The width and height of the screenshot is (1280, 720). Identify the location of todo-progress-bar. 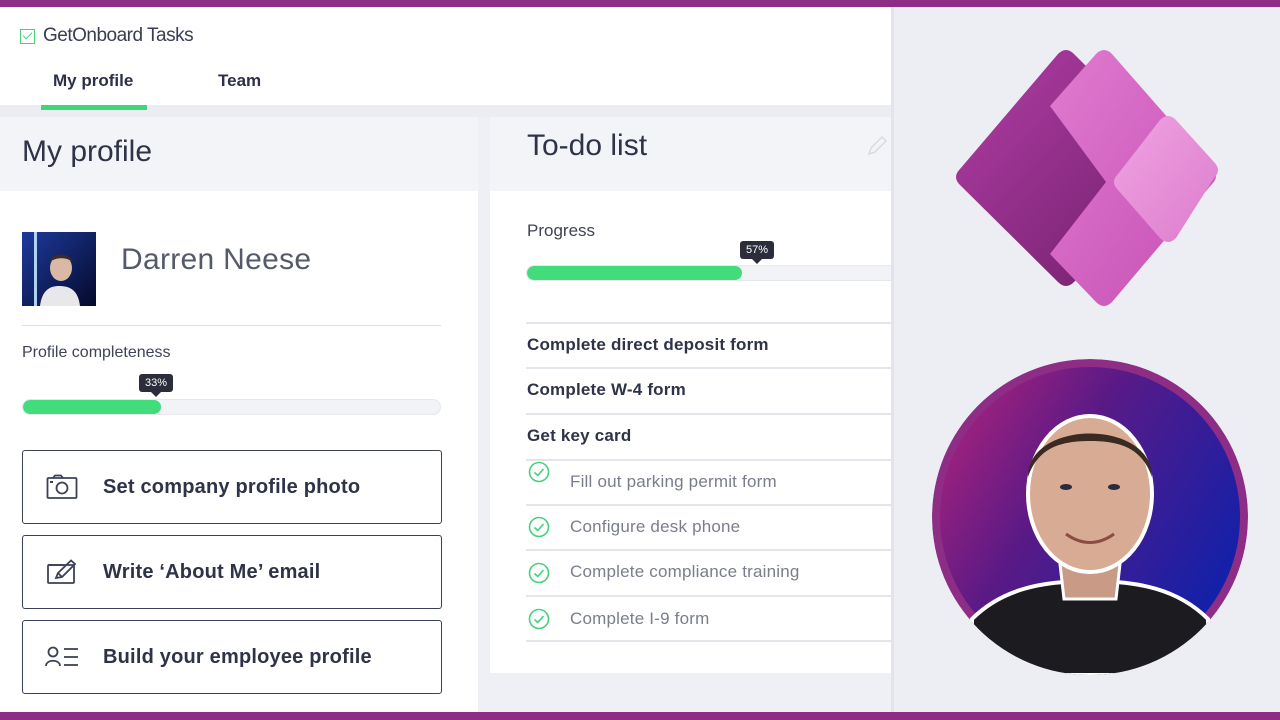
(708, 273).